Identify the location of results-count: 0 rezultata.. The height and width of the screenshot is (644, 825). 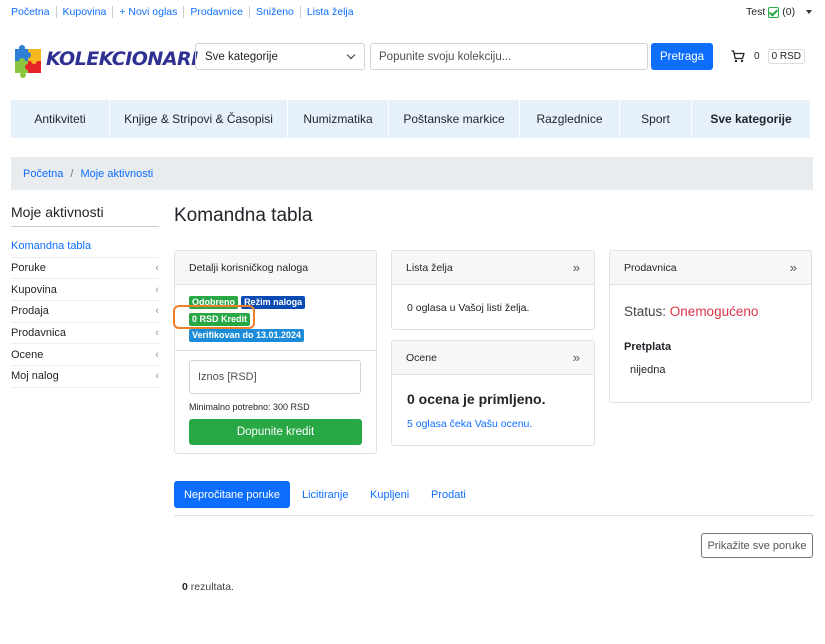
(208, 587).